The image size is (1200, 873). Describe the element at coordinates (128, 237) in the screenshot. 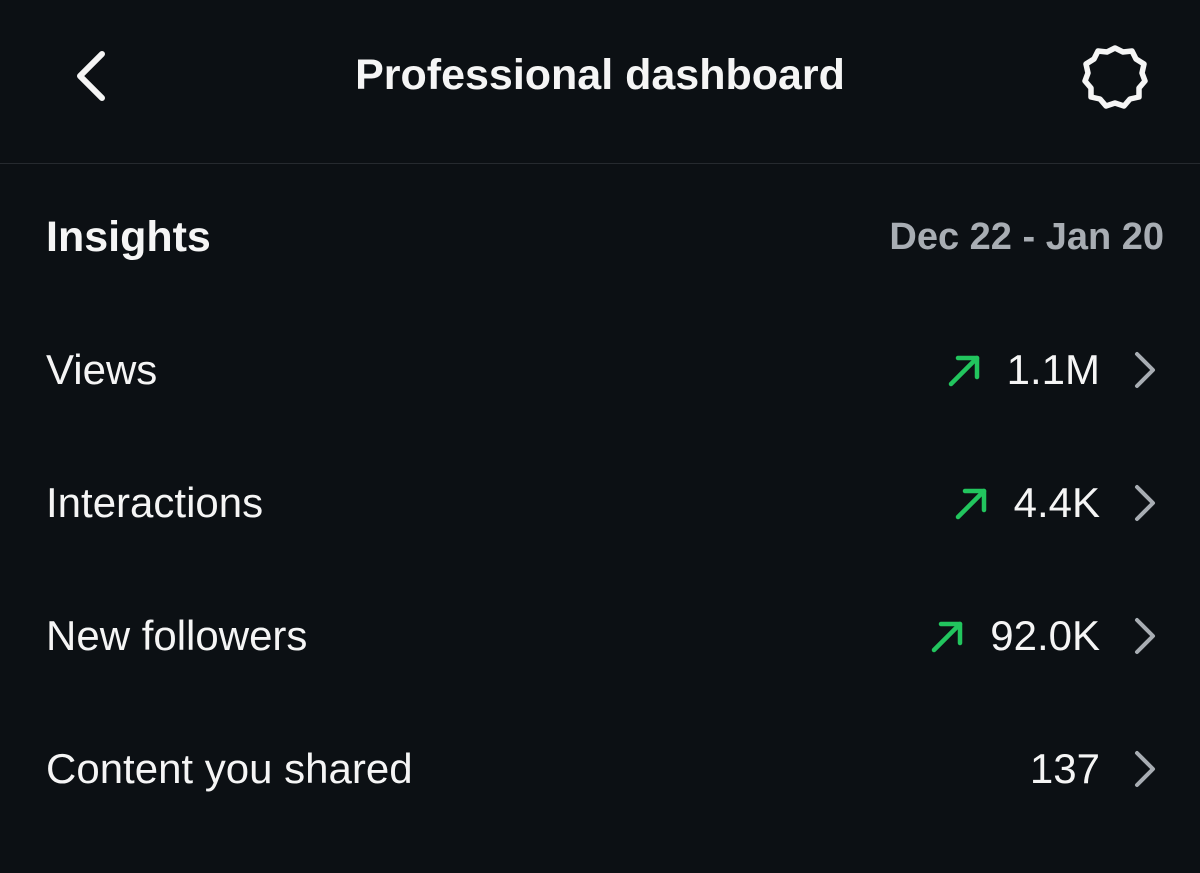

I see `insights-title: Insights` at that location.